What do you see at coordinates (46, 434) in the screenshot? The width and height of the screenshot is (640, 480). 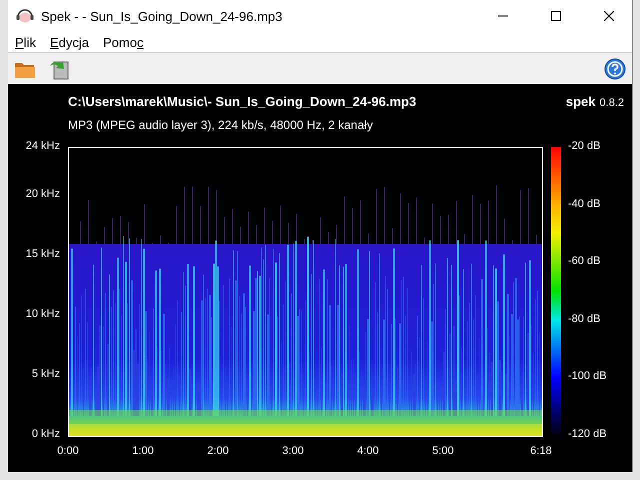 I see `frequency-label: 0 kHz` at bounding box center [46, 434].